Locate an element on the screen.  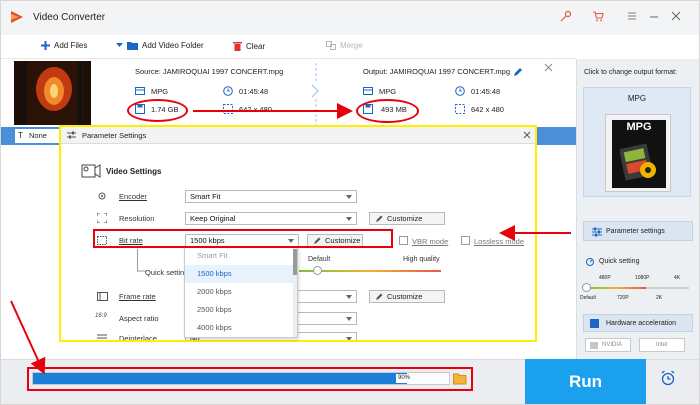
dialog-title: Parameter Settings is located at coordinates (114, 135).